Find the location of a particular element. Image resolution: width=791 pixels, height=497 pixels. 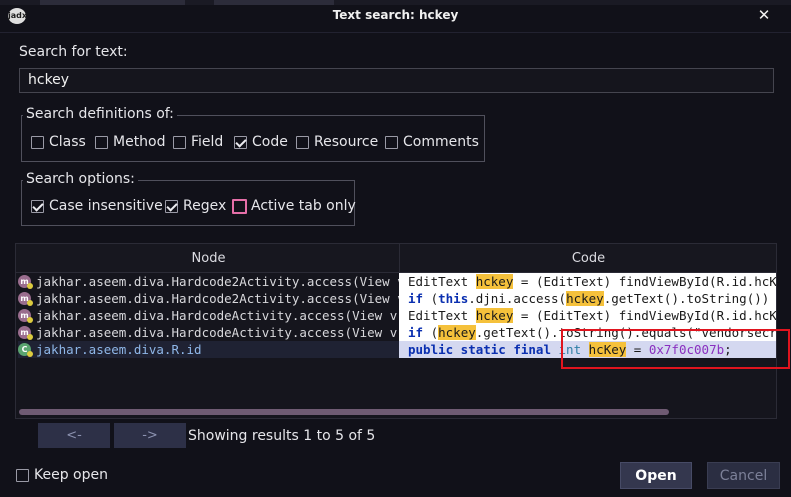

search-definitions-label: Search definitions of: is located at coordinates (100, 114).